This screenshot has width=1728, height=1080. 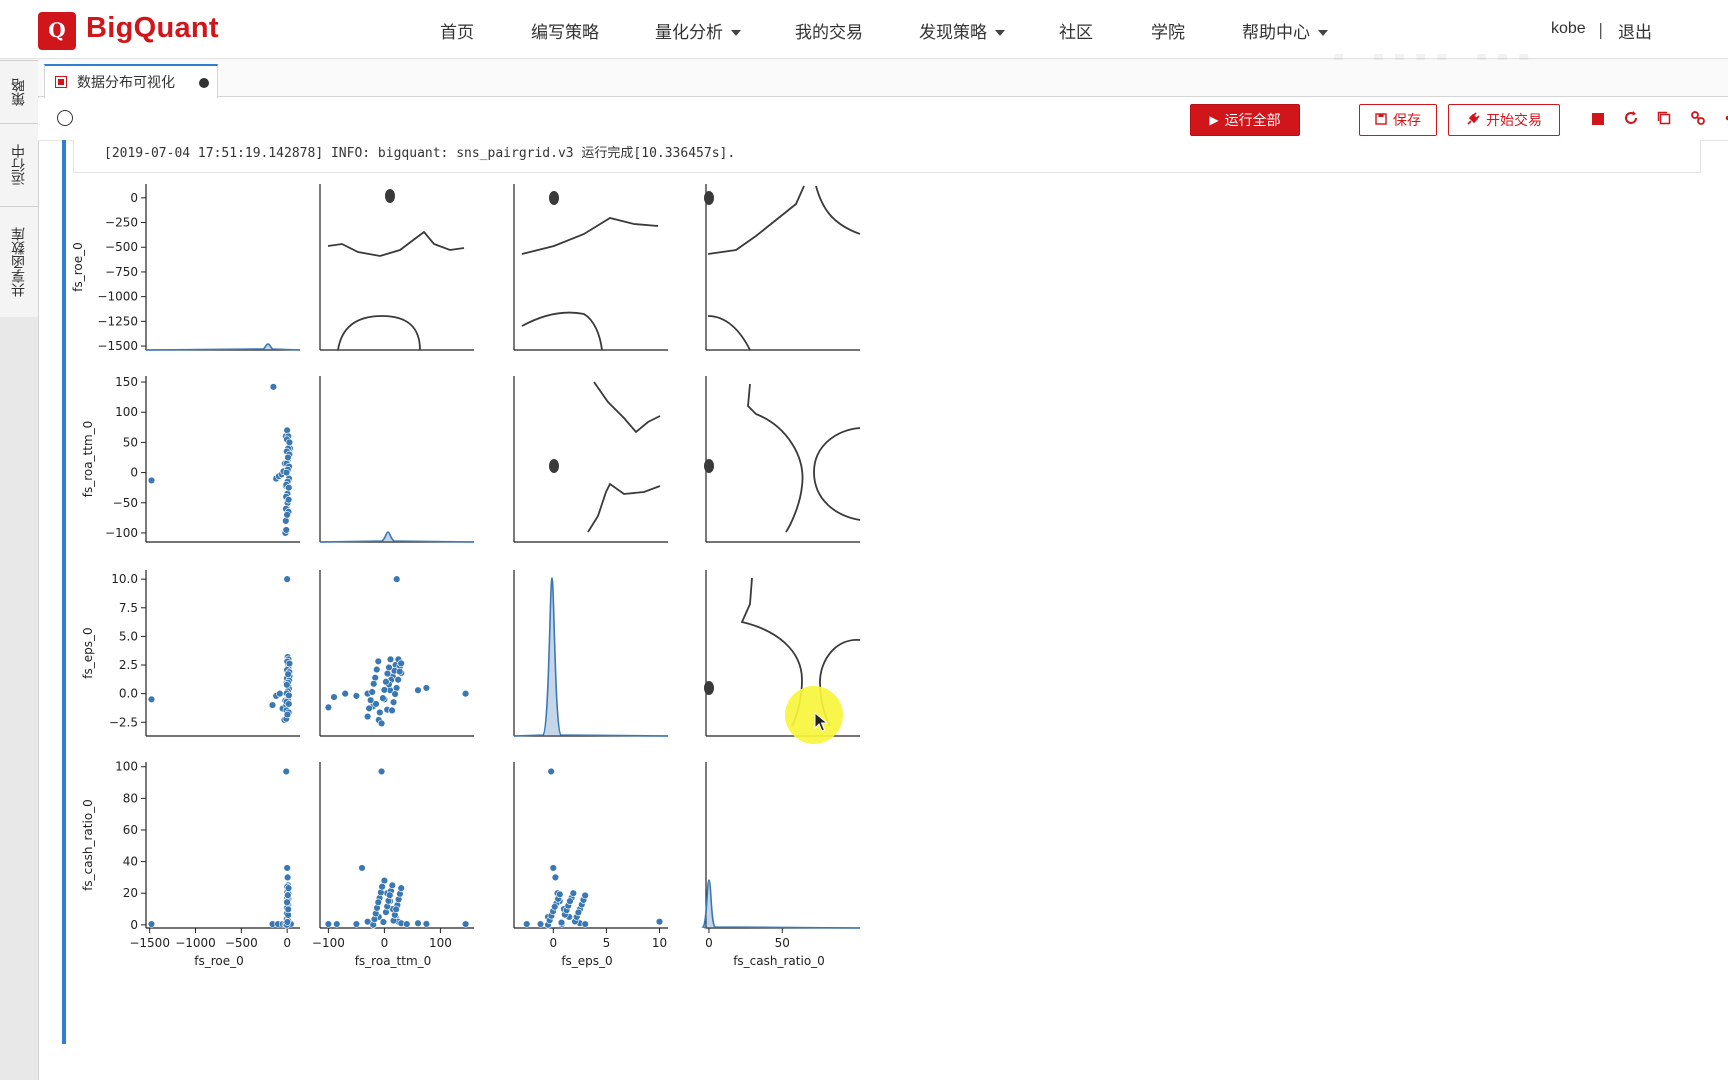 I want to click on y-tick-label: 0.0, so click(x=128, y=694).